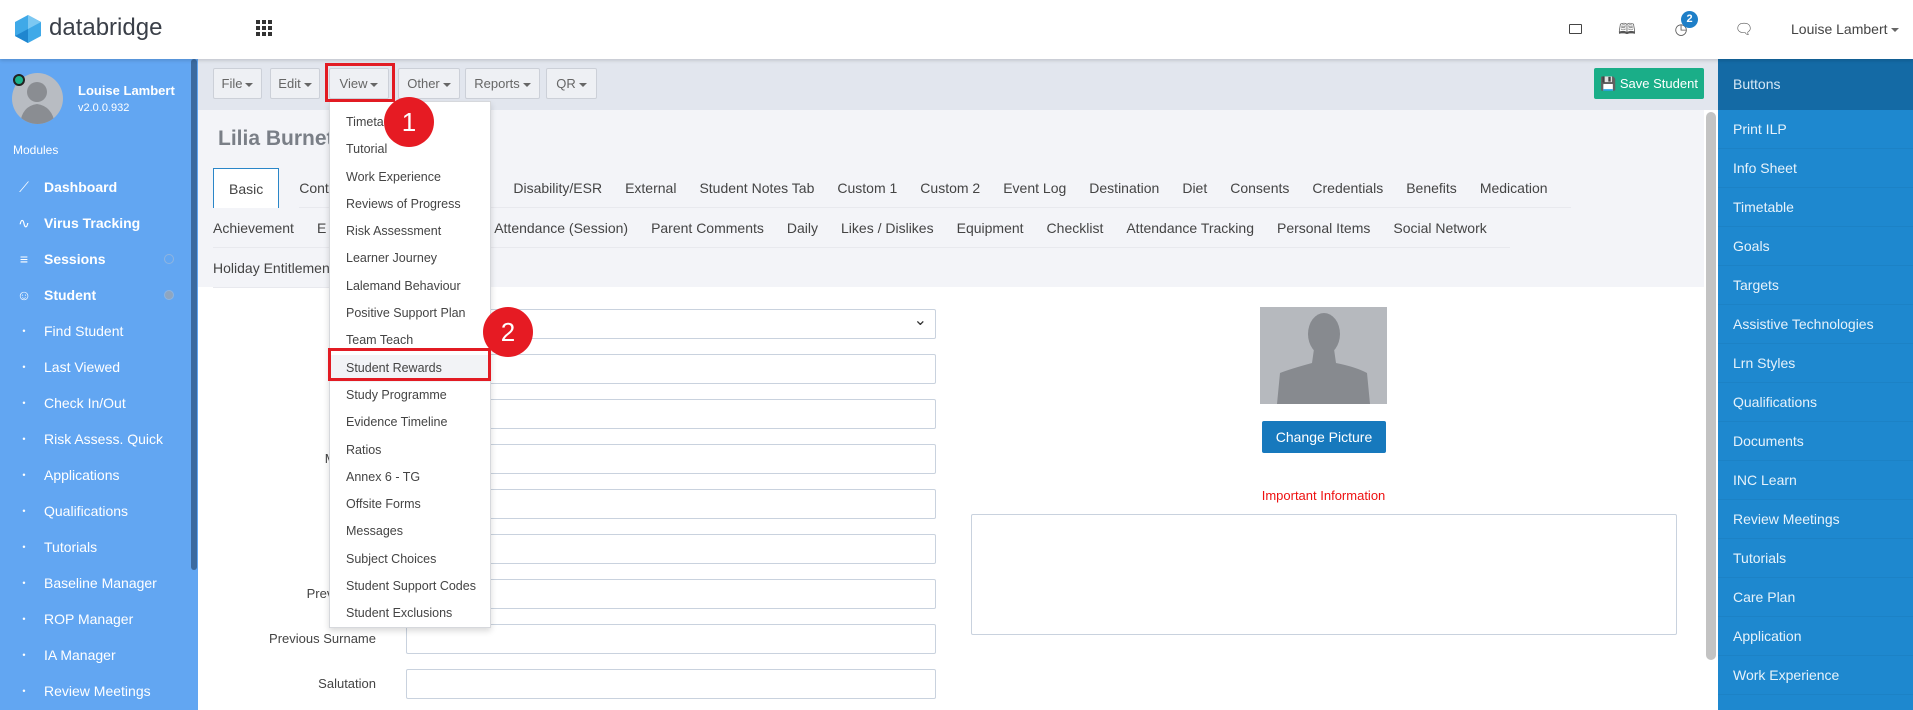 The height and width of the screenshot is (710, 1913). I want to click on tab-external: External, so click(662, 188).